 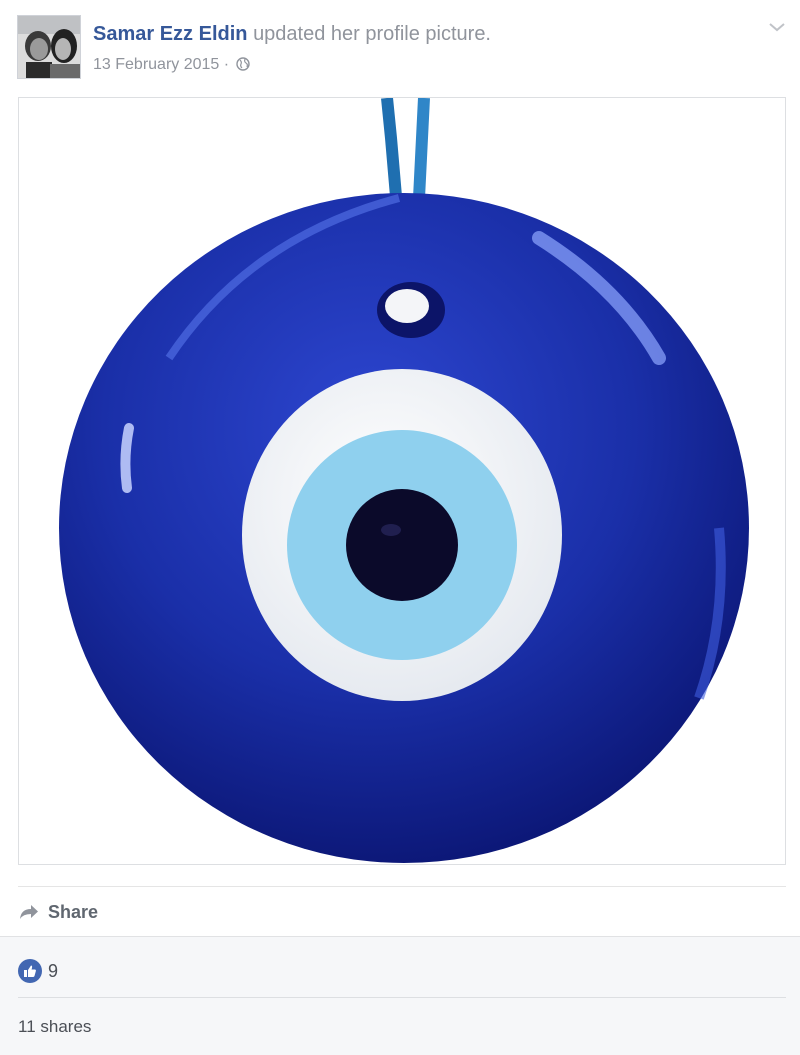 I want to click on share-arrow-icon, so click(x=29, y=912).